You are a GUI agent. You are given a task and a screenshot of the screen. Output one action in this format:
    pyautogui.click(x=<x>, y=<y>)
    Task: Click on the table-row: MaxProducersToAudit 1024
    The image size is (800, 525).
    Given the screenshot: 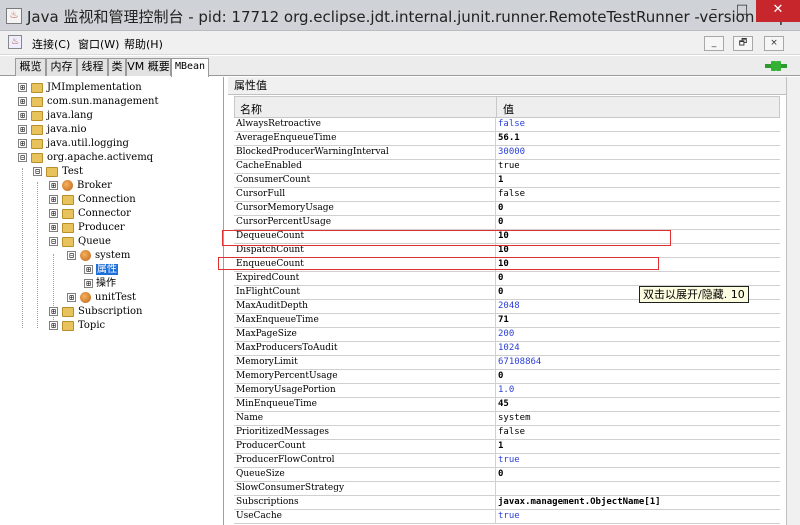 What is the action you would take?
    pyautogui.click(x=507, y=349)
    